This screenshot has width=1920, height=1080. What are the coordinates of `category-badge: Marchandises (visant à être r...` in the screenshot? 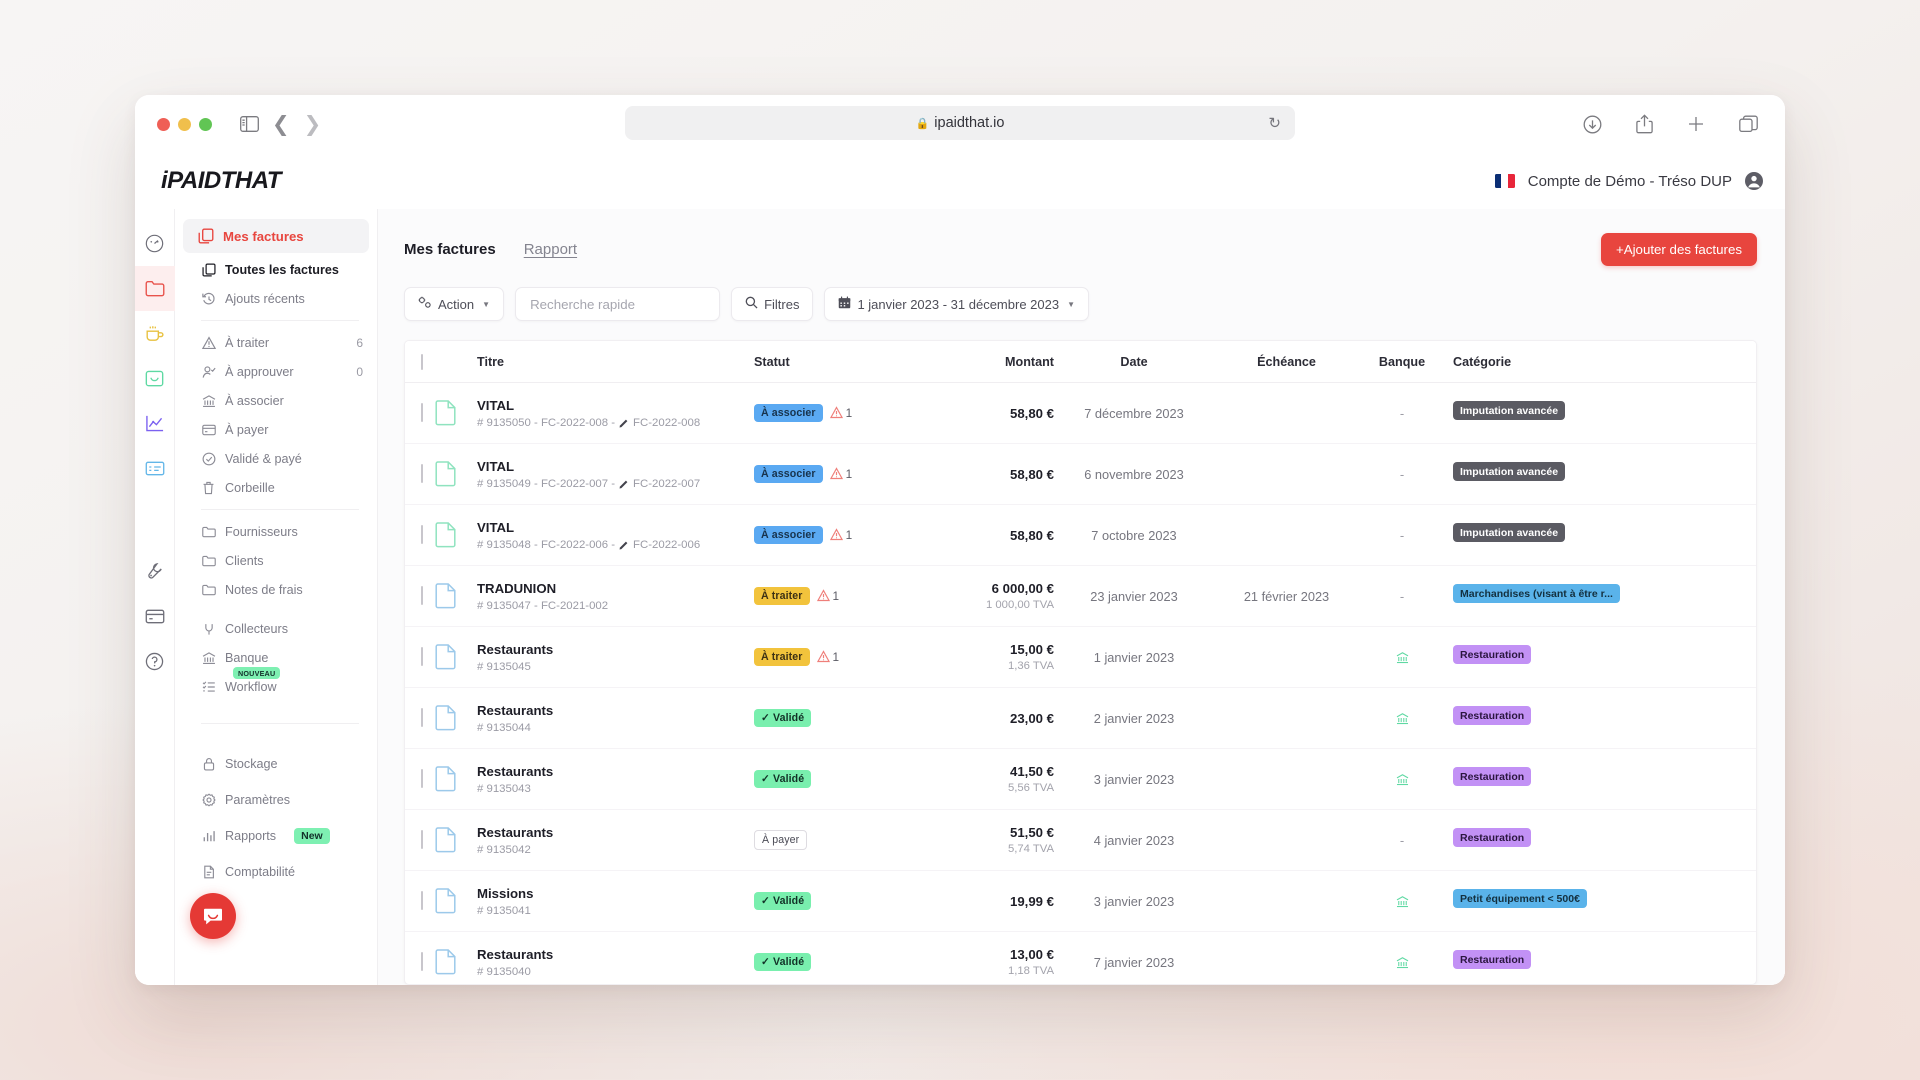 It's located at (1536, 593).